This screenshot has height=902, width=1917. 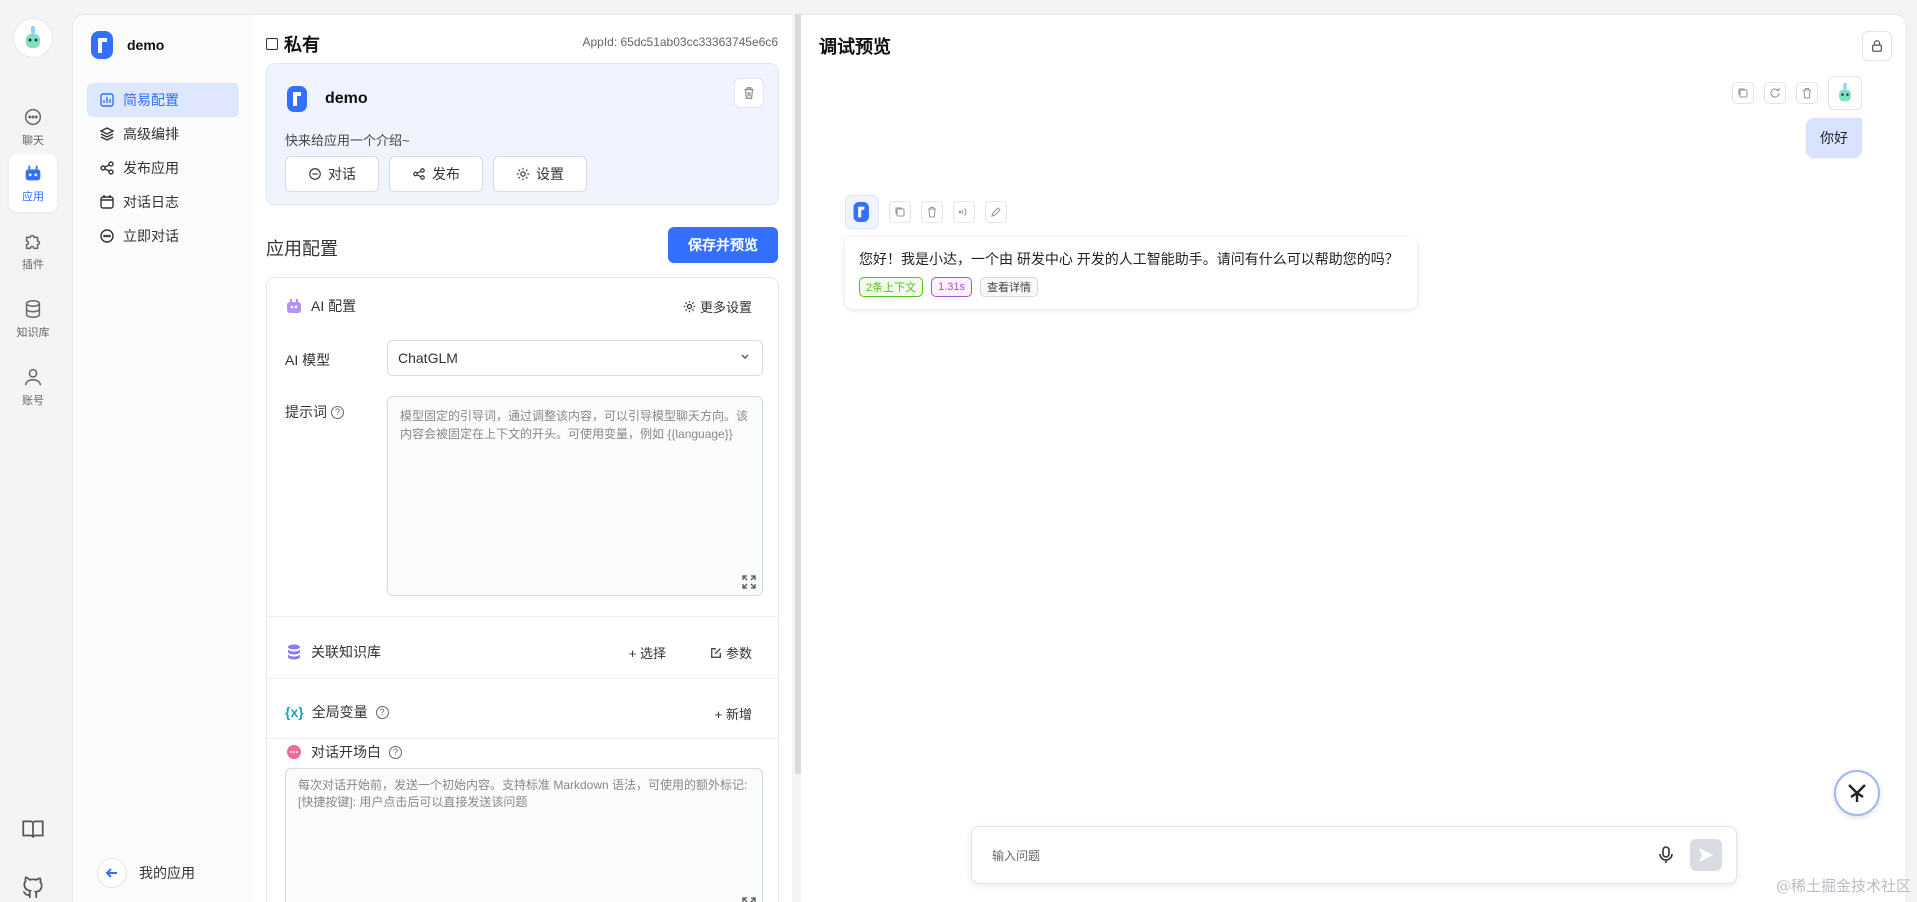 I want to click on database-icon, so click(x=33, y=309).